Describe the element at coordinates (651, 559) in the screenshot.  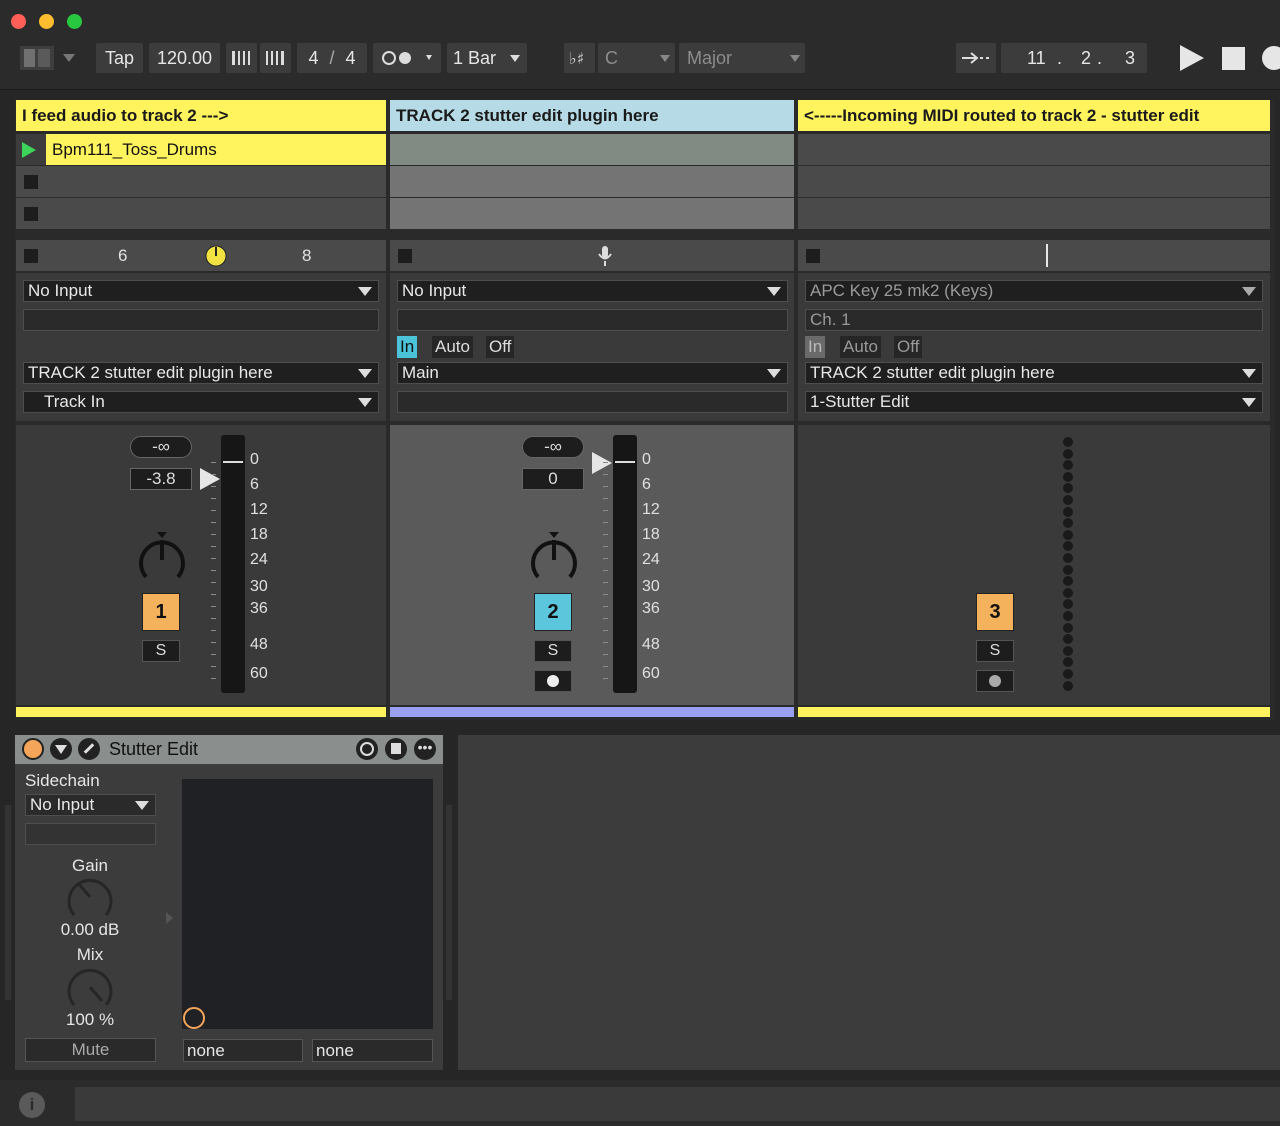
I see `meter-scale-label: 24` at that location.